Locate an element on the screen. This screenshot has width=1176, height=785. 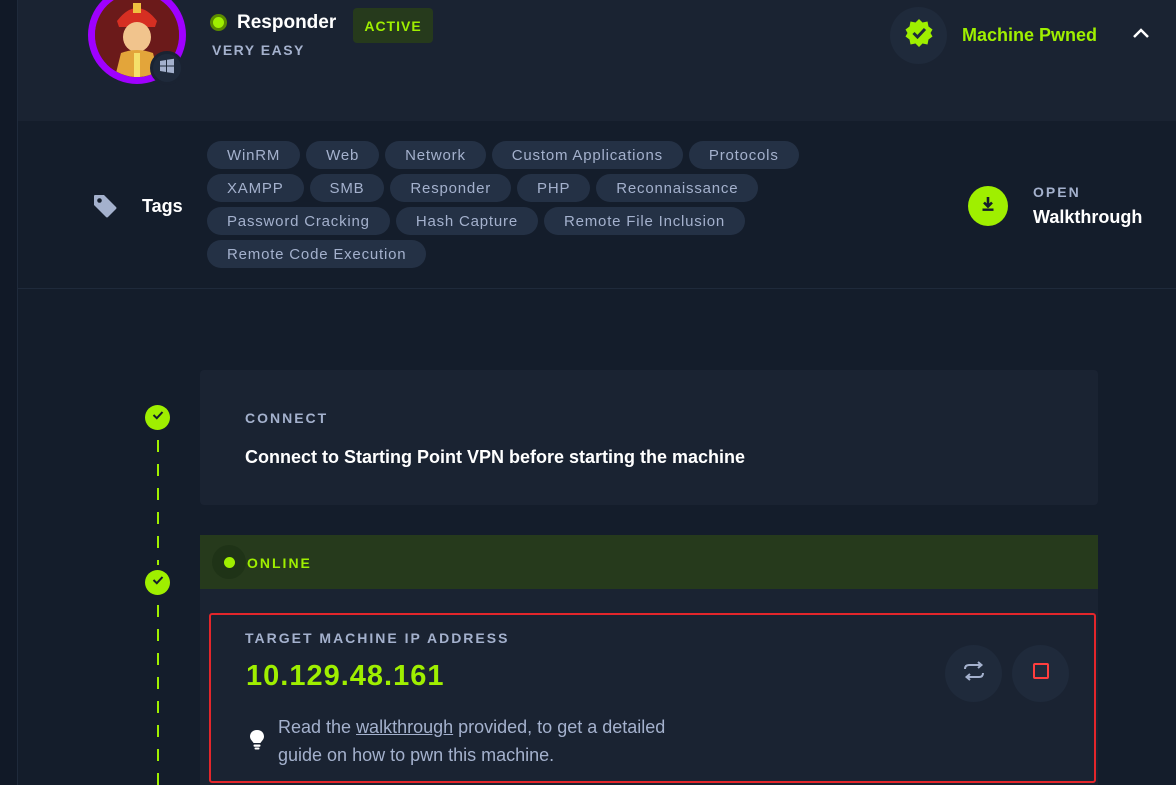
hint-text-start: Read the is located at coordinates (317, 727).